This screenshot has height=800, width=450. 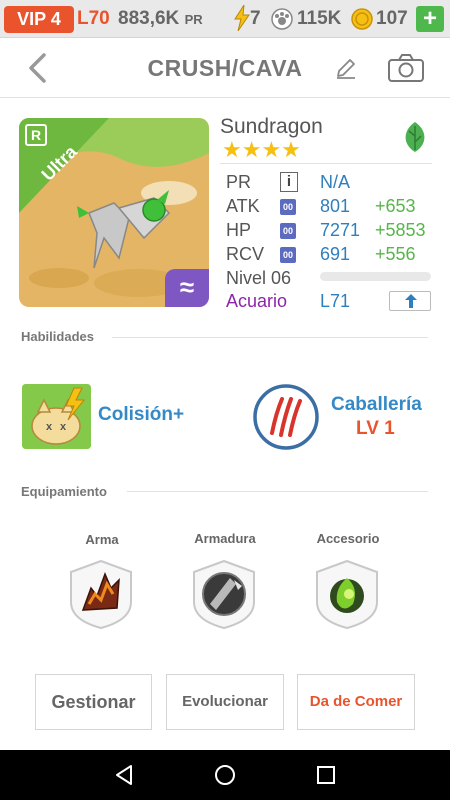 What do you see at coordinates (286, 417) in the screenshot?
I see `claw-skill-icon` at bounding box center [286, 417].